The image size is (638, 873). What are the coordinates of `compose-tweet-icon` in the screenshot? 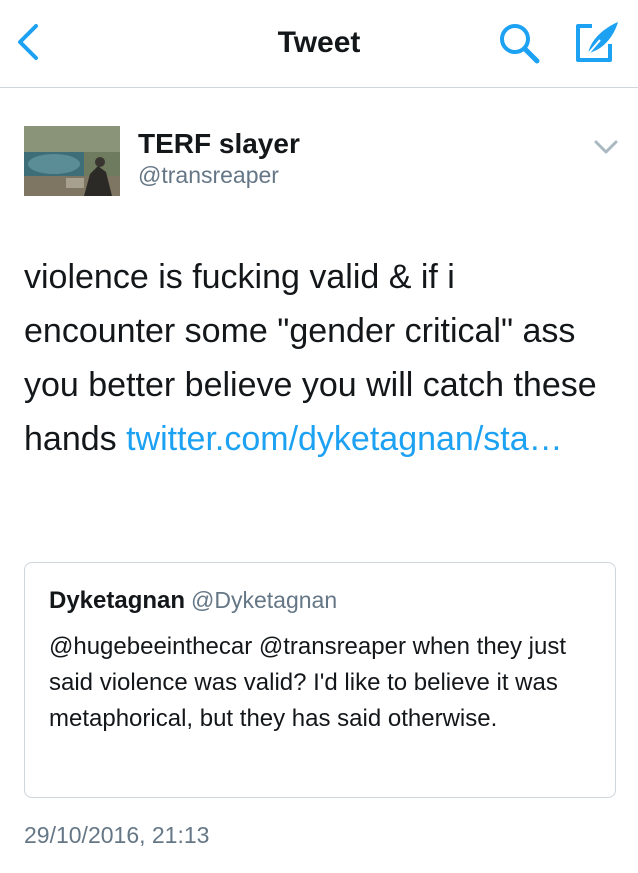 It's located at (596, 42).